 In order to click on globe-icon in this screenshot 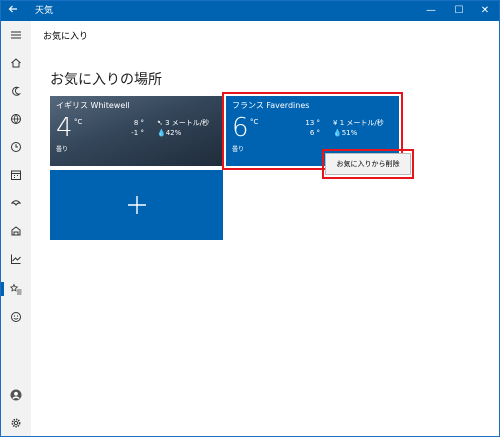, I will do `click(16, 119)`.